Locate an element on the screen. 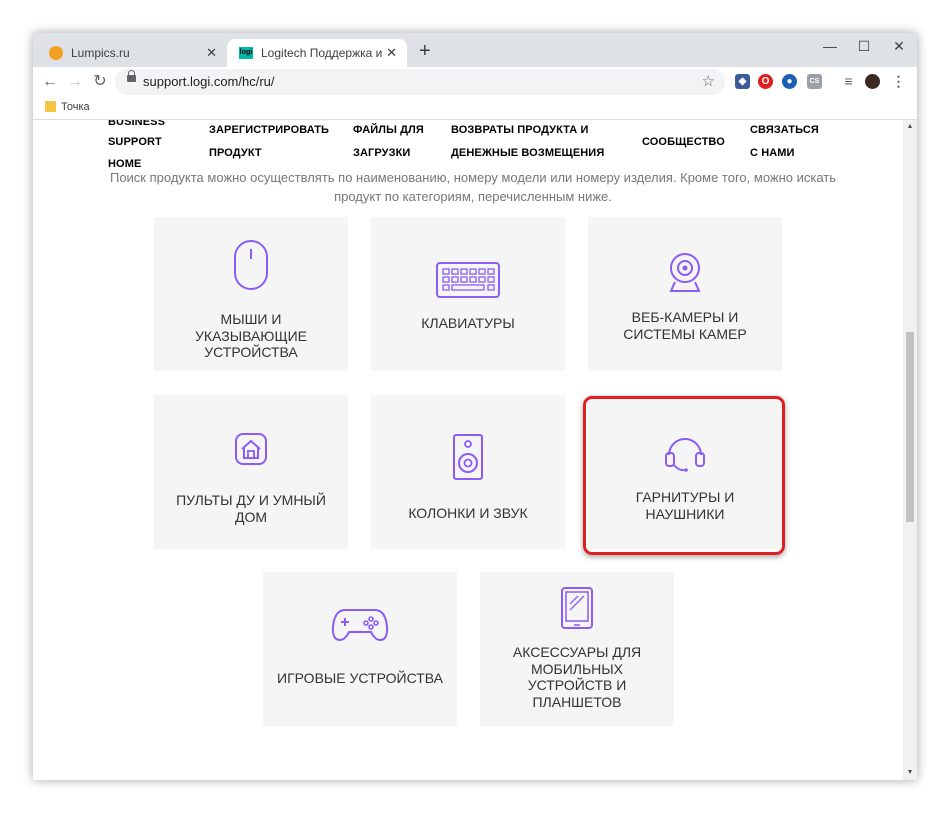 The height and width of the screenshot is (813, 950). nav-returns-2: ДЕНЕЖНЫЕ ВОЗМЕЩЕНИЯ is located at coordinates (527, 153).